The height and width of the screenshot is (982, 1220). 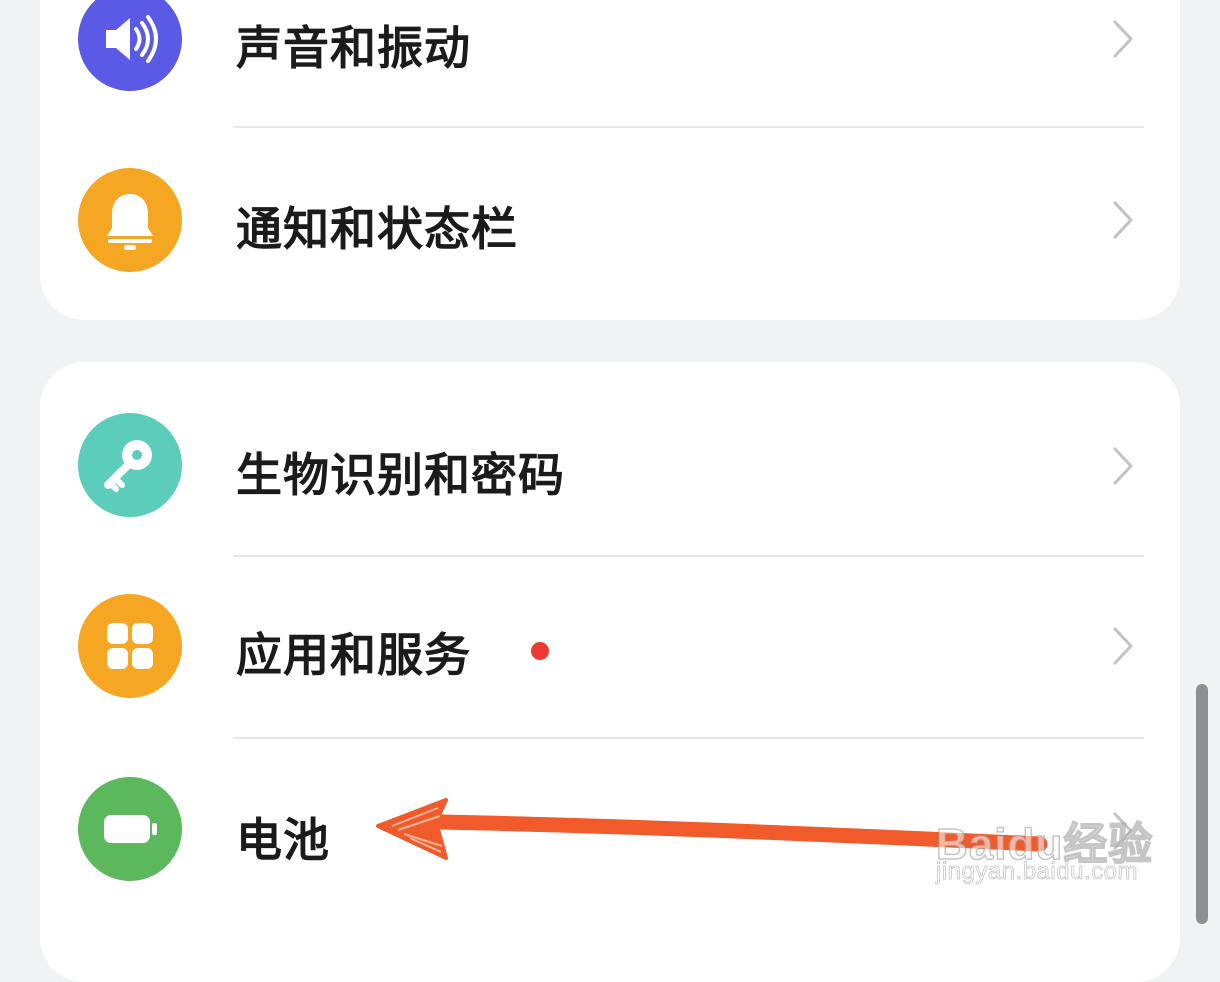 I want to click on settings-item-notifications: 通知和状态栏, so click(x=610, y=218).